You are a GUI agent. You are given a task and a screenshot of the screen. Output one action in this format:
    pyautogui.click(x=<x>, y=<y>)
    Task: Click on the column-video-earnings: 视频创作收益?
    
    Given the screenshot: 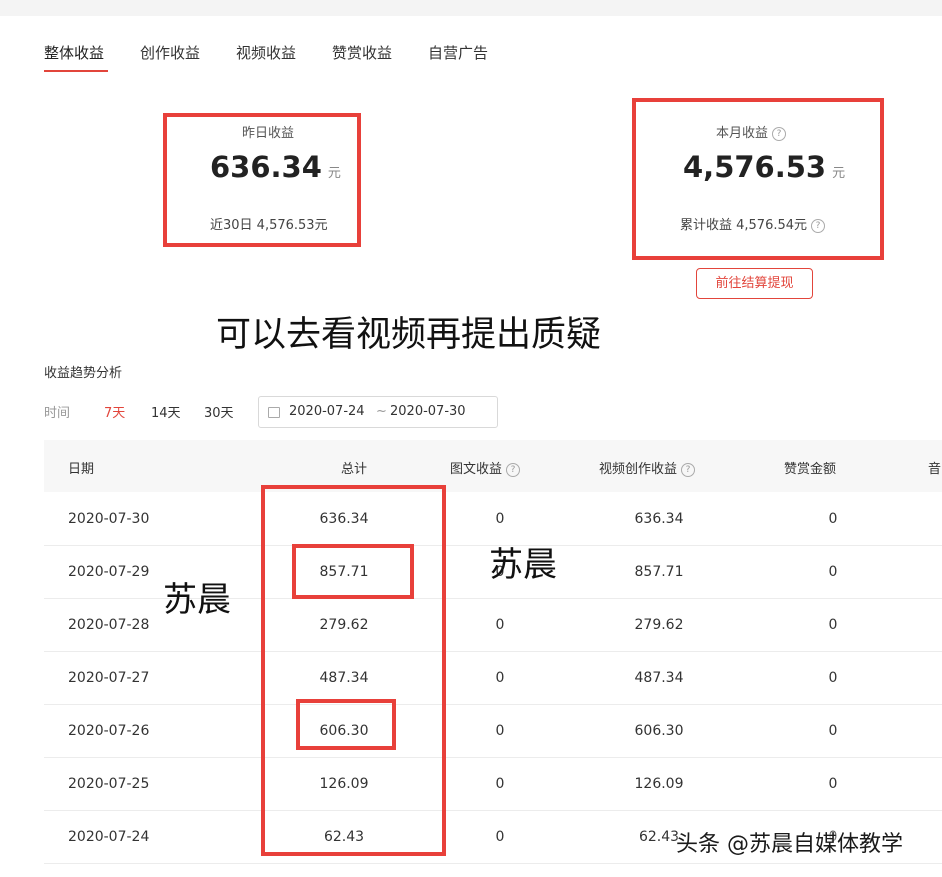 What is the action you would take?
    pyautogui.click(x=647, y=467)
    